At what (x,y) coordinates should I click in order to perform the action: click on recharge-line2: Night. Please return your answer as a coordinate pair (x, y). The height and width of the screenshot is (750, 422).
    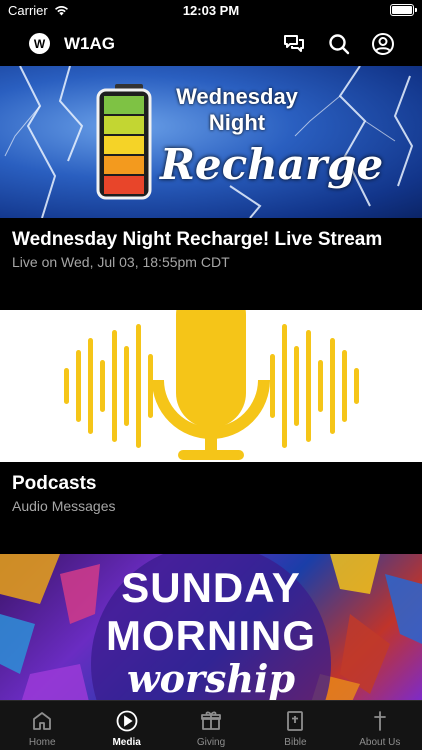
    Looking at the image, I should click on (237, 122).